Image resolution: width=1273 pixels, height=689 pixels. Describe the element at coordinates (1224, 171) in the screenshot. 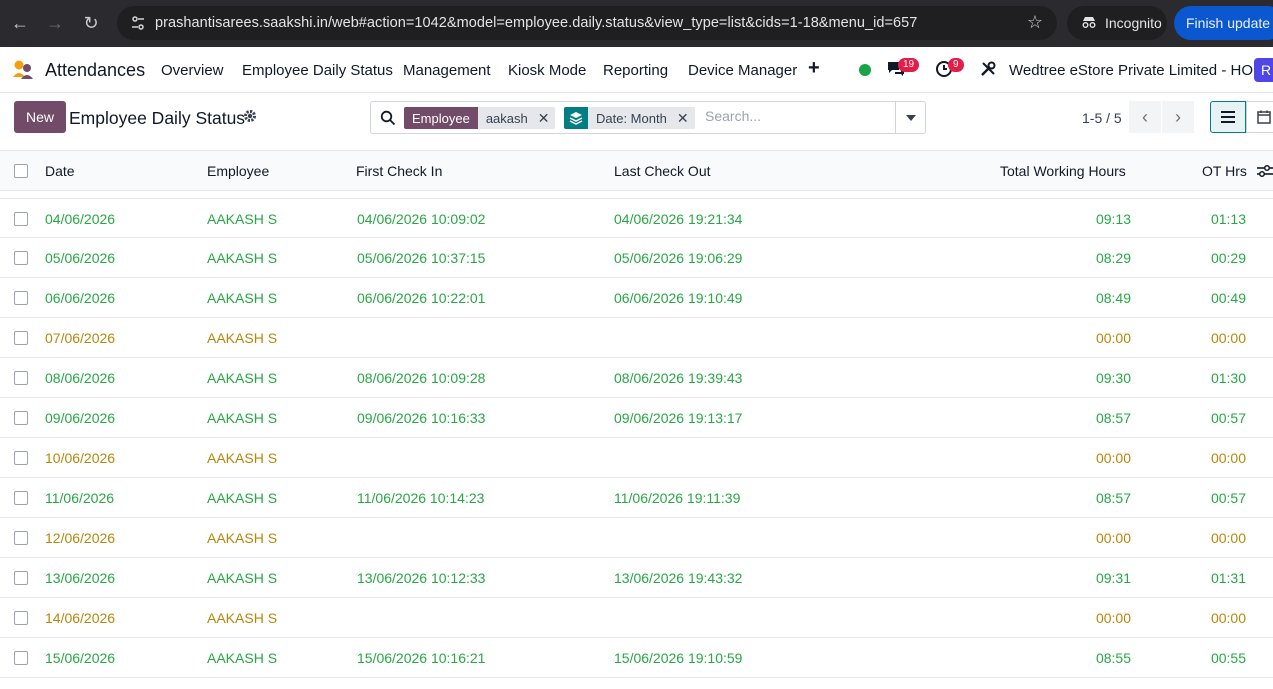

I see `column-ot-hrs: OT Hrs` at that location.